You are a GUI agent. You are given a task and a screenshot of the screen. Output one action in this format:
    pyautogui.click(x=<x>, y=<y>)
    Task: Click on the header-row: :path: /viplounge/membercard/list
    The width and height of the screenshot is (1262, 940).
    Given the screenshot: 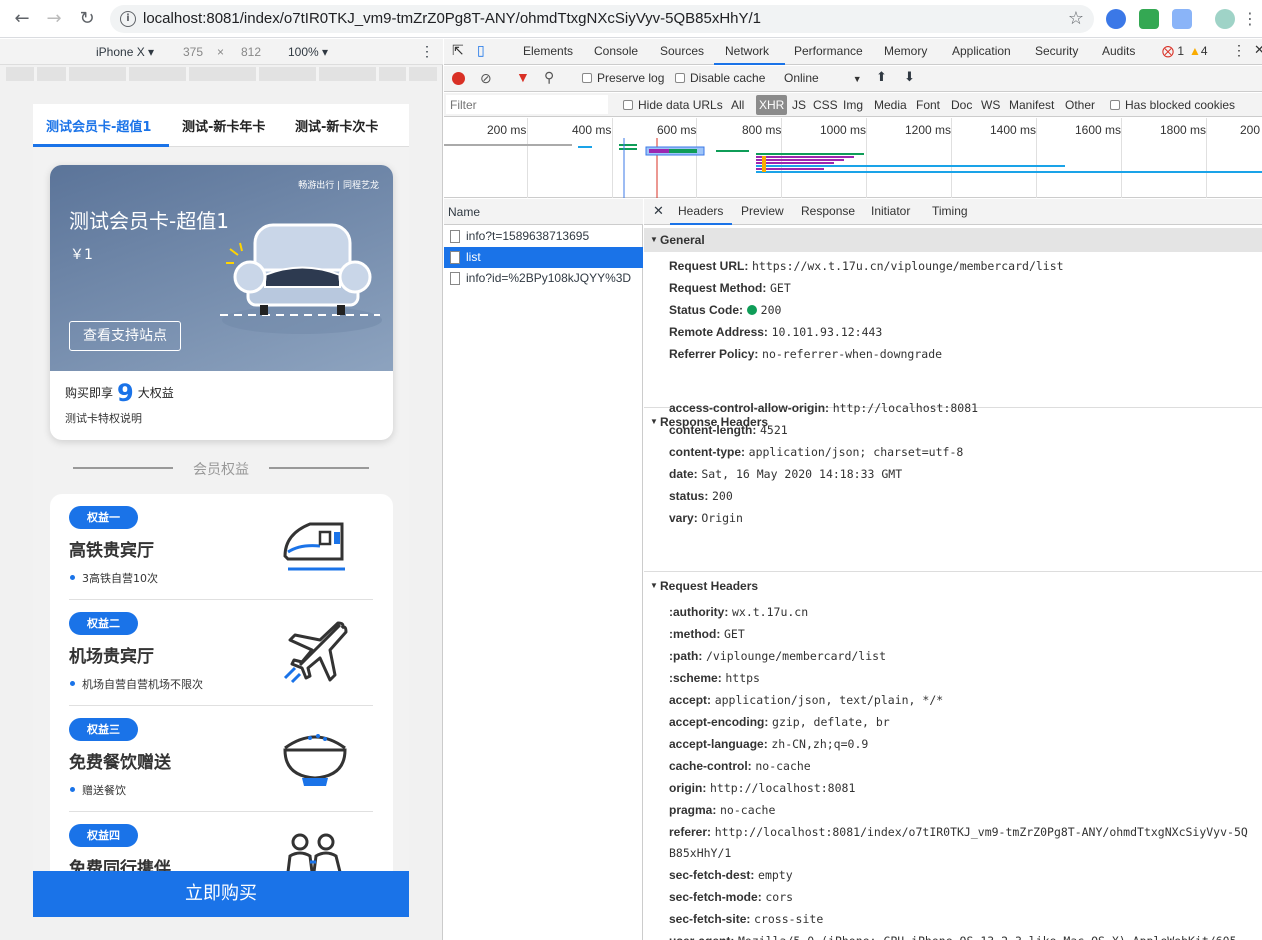 What is the action you would take?
    pyautogui.click(x=777, y=656)
    